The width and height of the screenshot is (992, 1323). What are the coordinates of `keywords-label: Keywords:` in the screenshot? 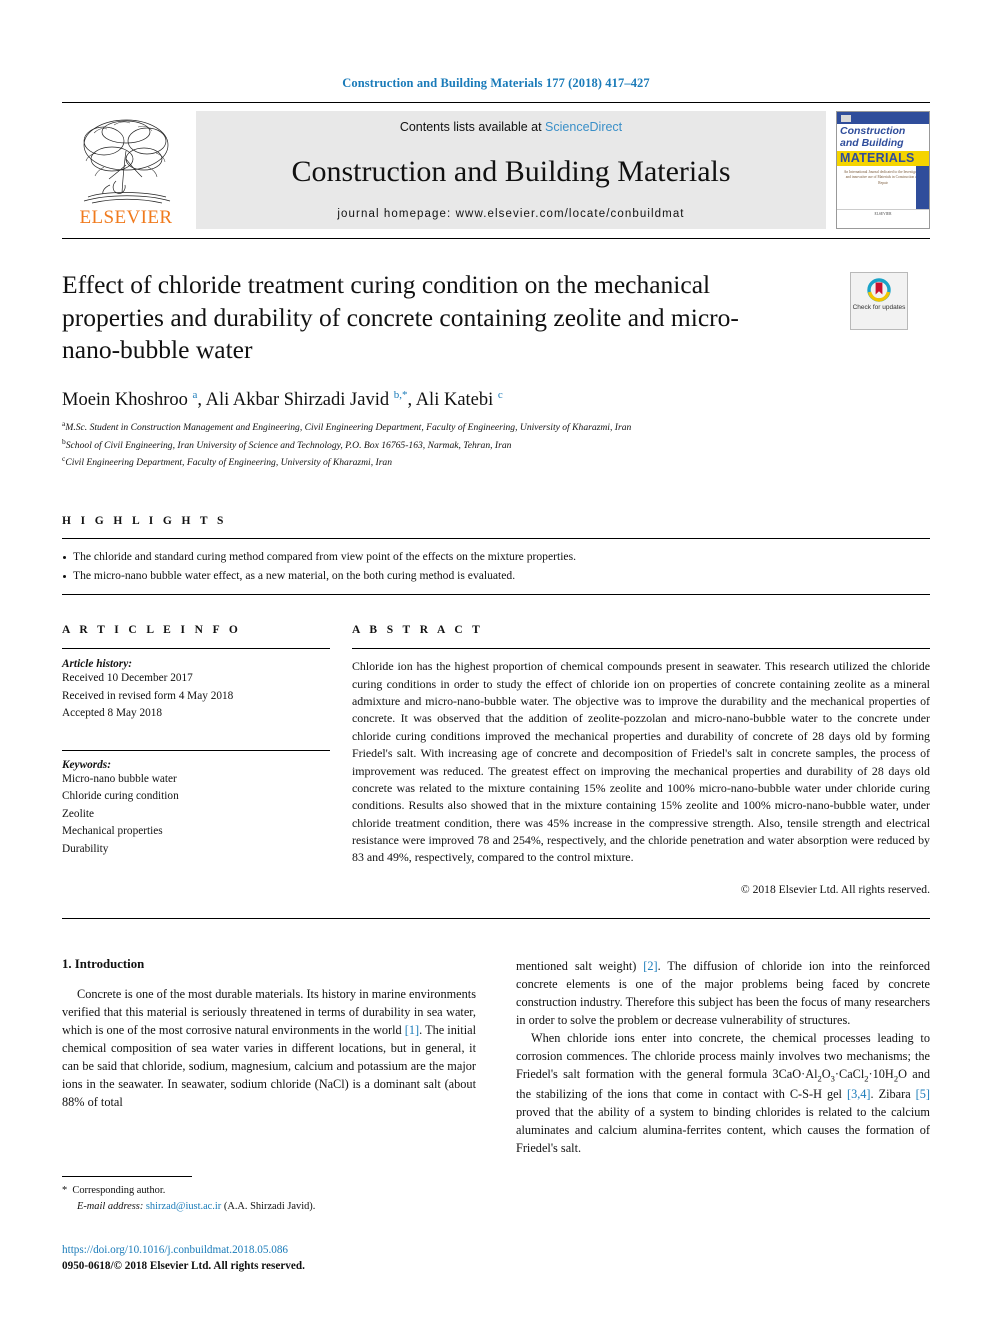 It's located at (86, 764).